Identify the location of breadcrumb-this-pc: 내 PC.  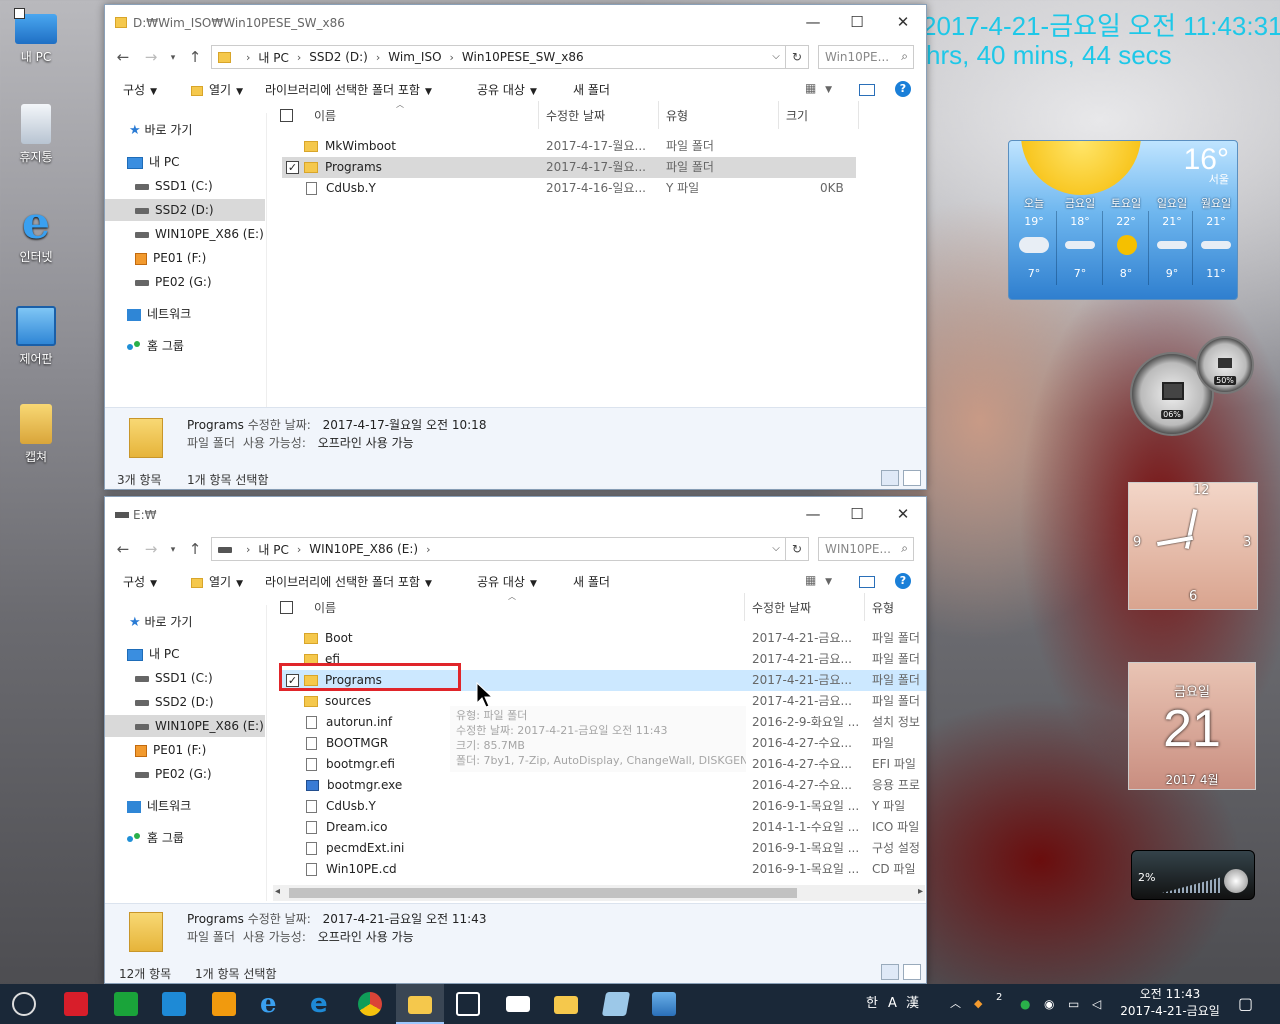
(273, 549).